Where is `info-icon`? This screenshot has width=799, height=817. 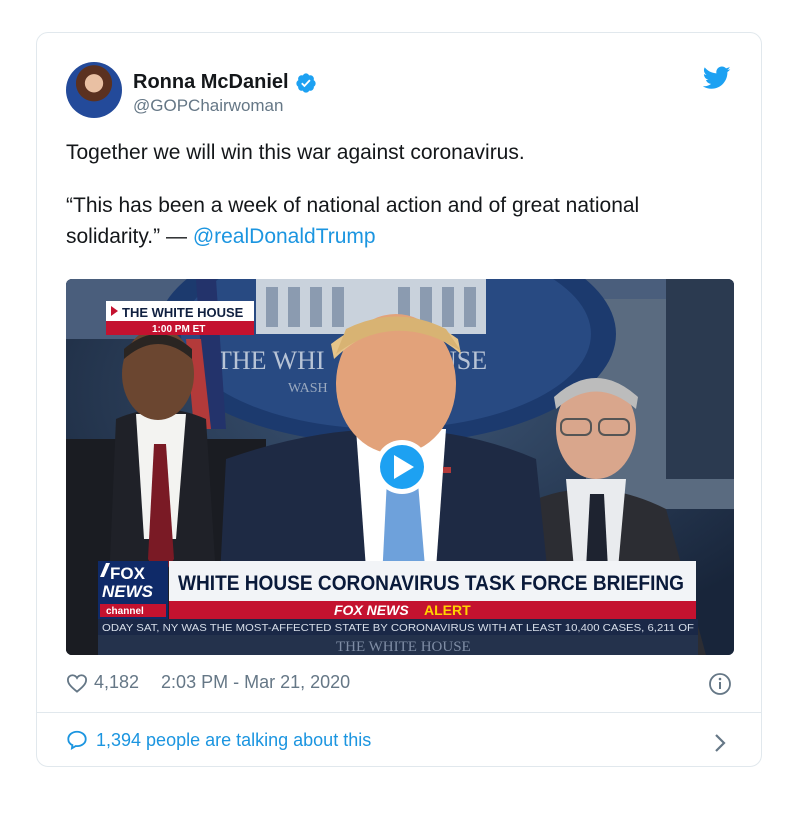
info-icon is located at coordinates (720, 684).